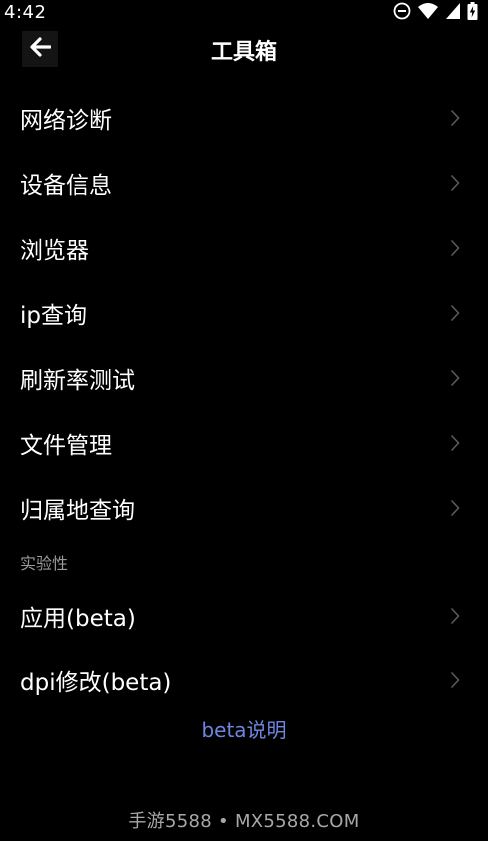  I want to click on menu-item-dpi-modify-beta: dpi修改(beta), so click(244, 680).